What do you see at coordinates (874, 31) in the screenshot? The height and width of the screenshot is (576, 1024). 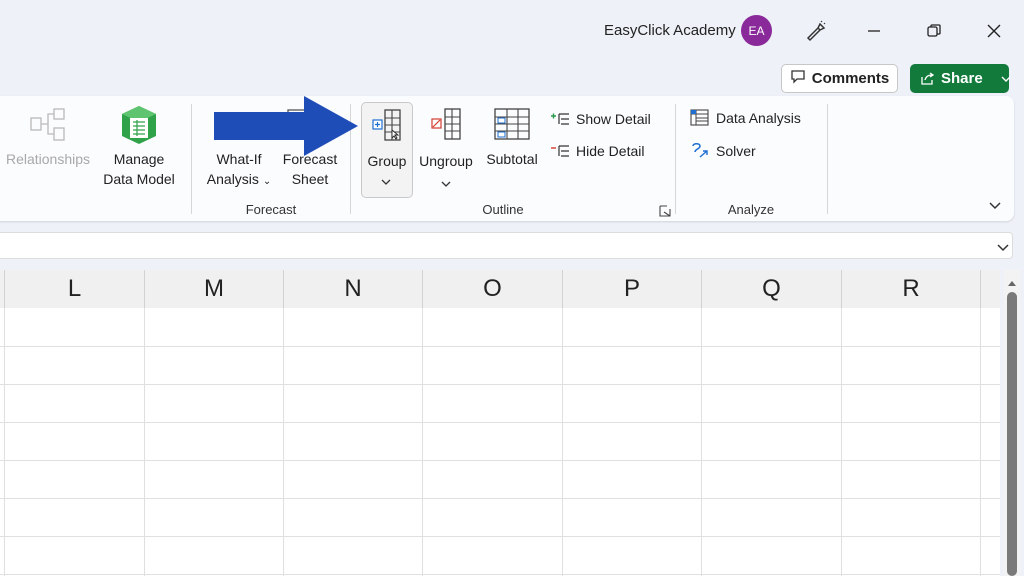 I see `minimize-icon` at bounding box center [874, 31].